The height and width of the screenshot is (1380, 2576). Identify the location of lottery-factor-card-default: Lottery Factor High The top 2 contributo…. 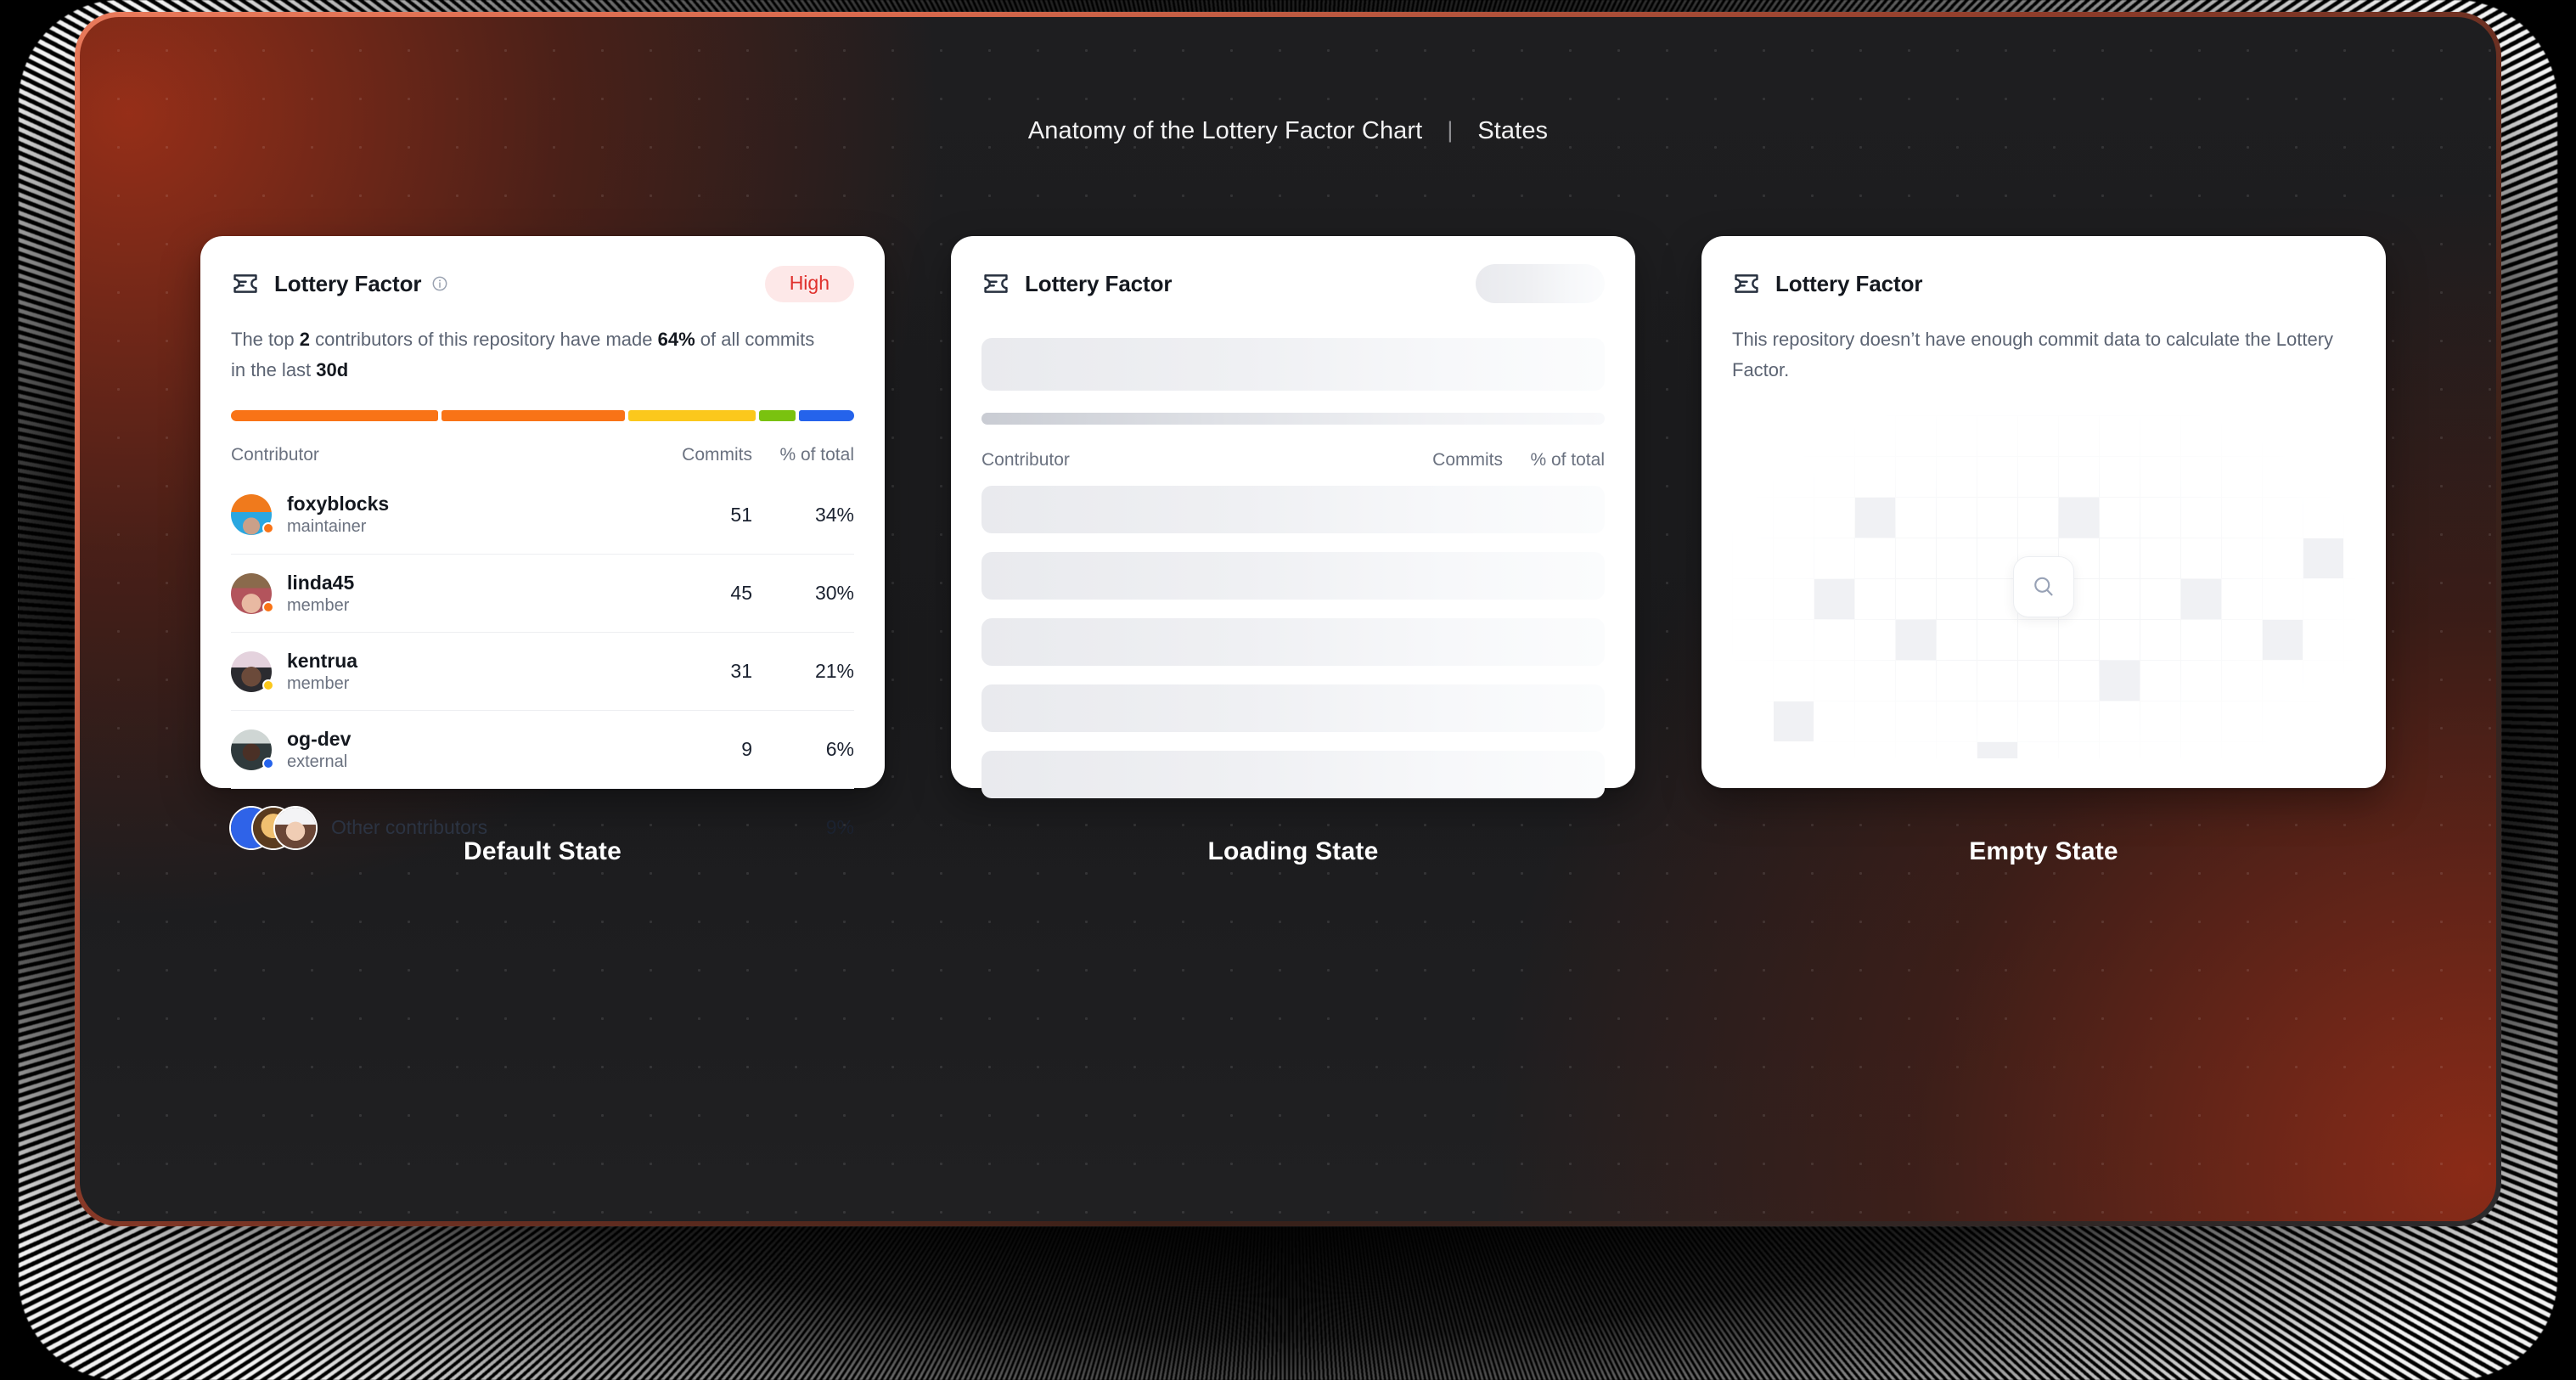
(542, 542).